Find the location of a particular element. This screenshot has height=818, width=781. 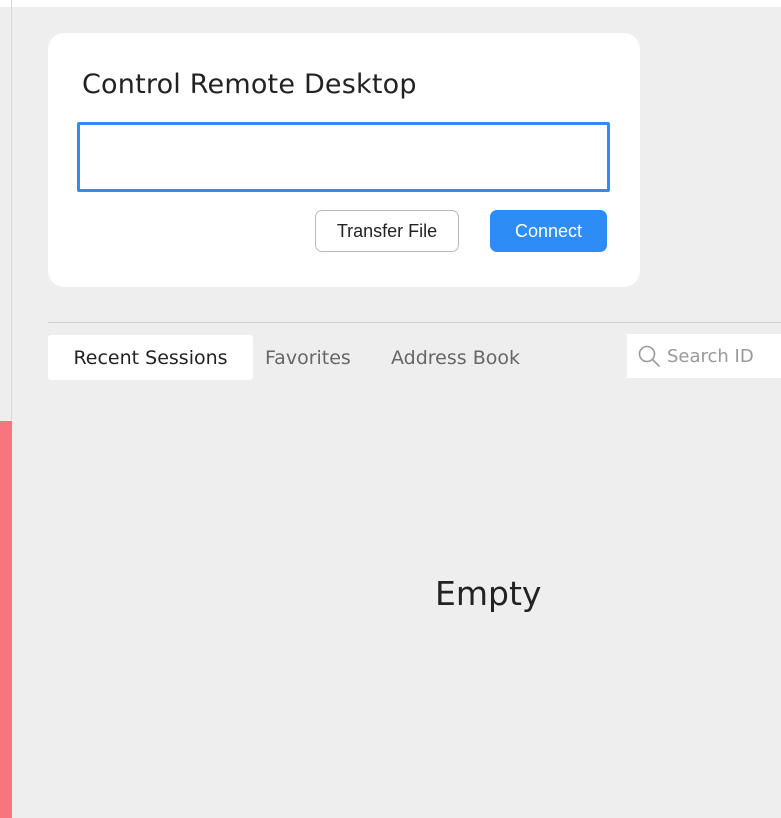

tab-recent-sessions: Recent Sessions is located at coordinates (150, 357).